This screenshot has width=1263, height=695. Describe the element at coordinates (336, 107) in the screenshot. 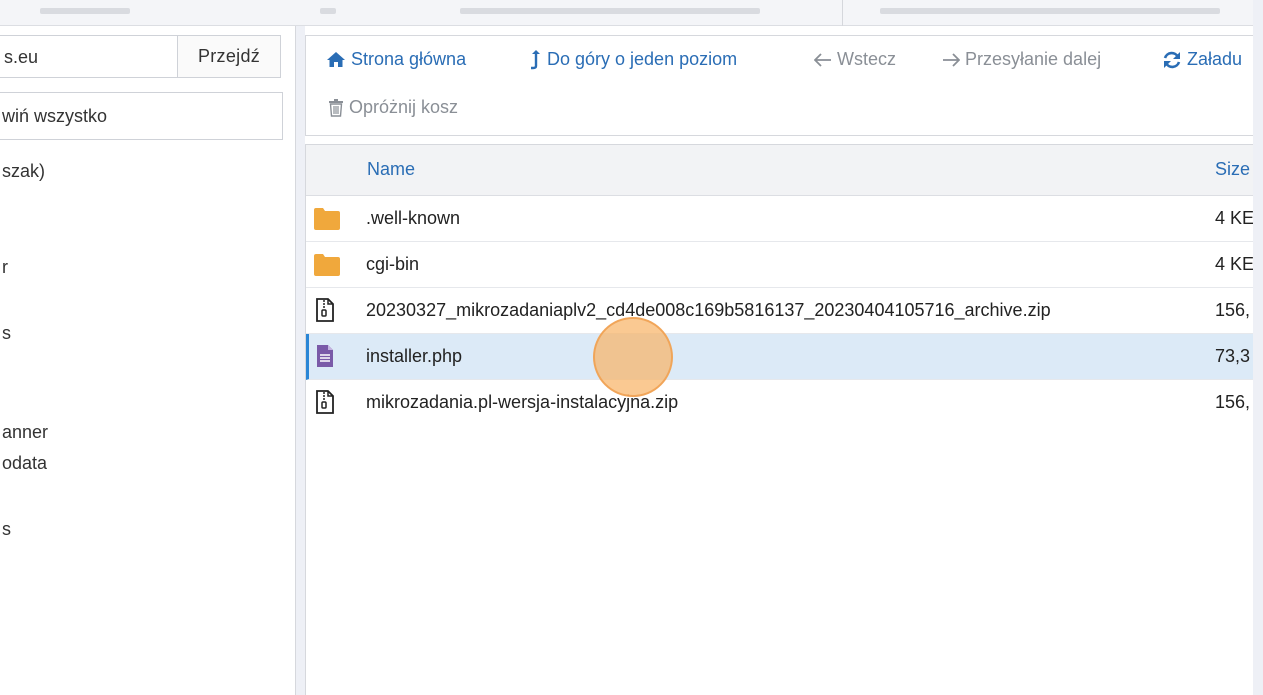

I see `trash-icon` at that location.